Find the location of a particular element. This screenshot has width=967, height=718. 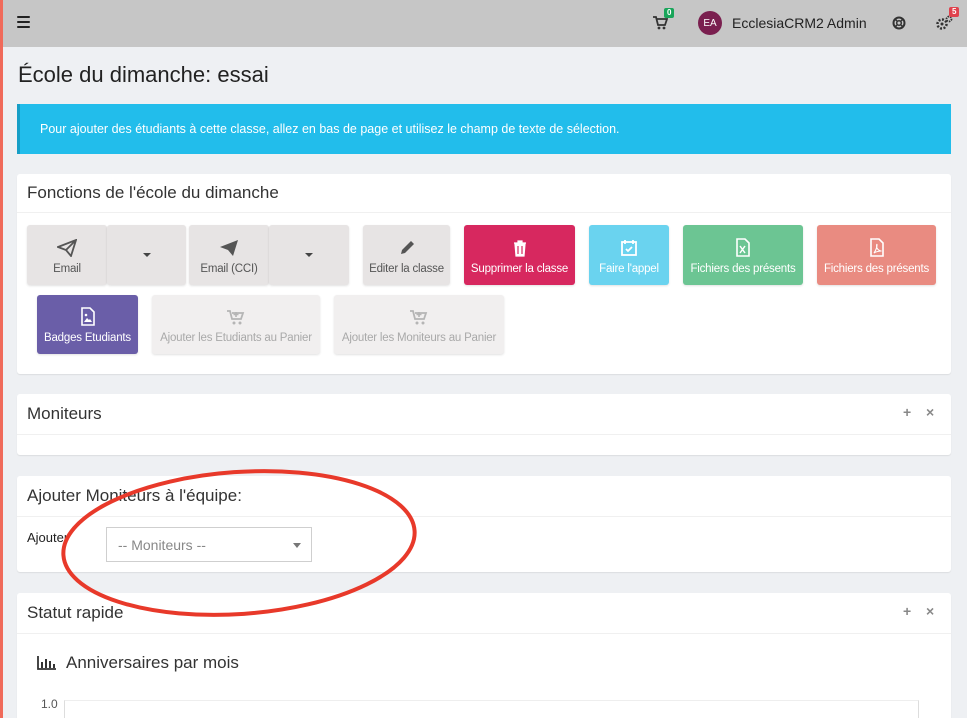

attendance-excel-button: Fichiers des présents is located at coordinates (743, 255).